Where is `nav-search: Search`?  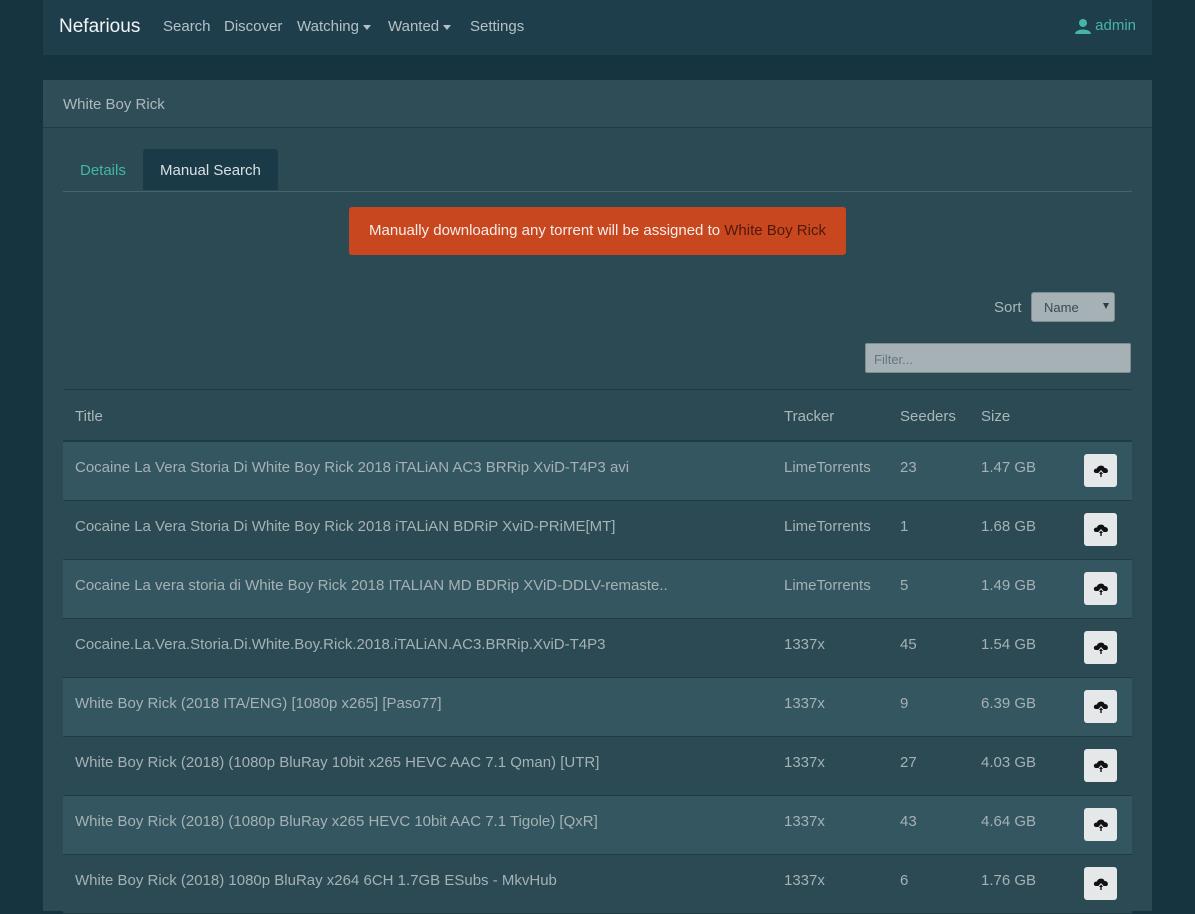
nav-search: Search is located at coordinates (187, 26).